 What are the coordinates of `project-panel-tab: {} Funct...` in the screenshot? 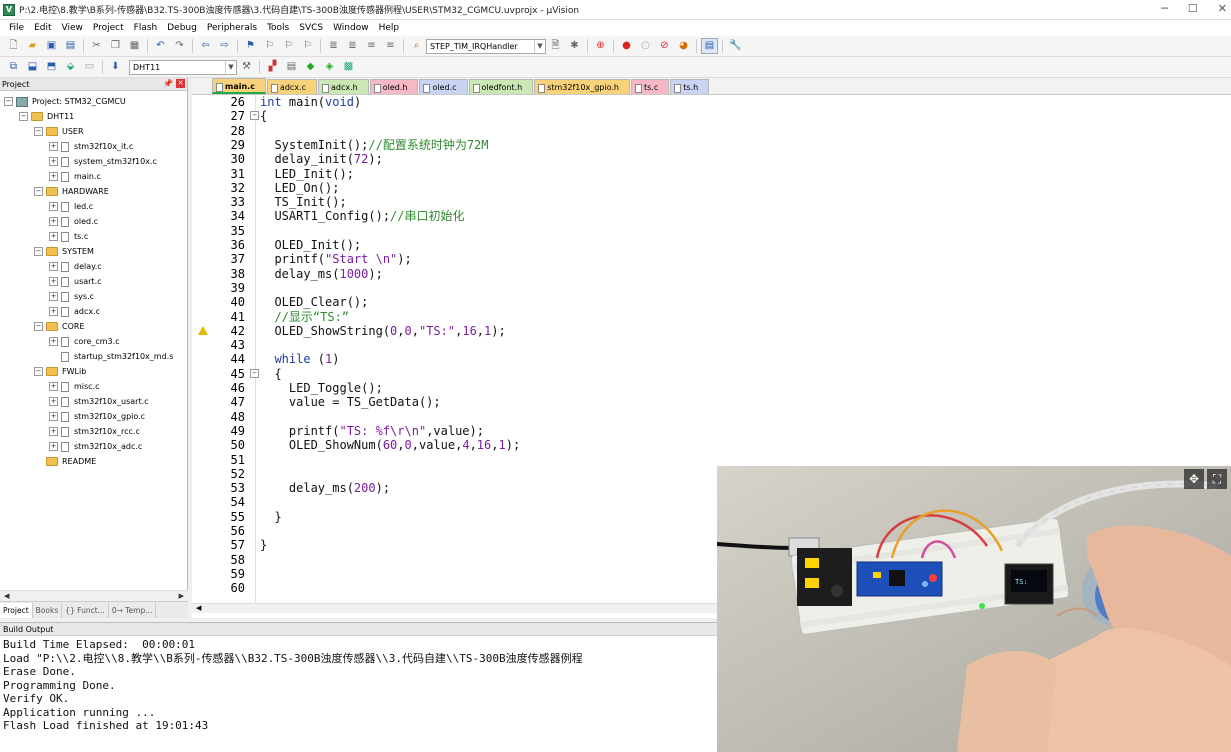 It's located at (85, 610).